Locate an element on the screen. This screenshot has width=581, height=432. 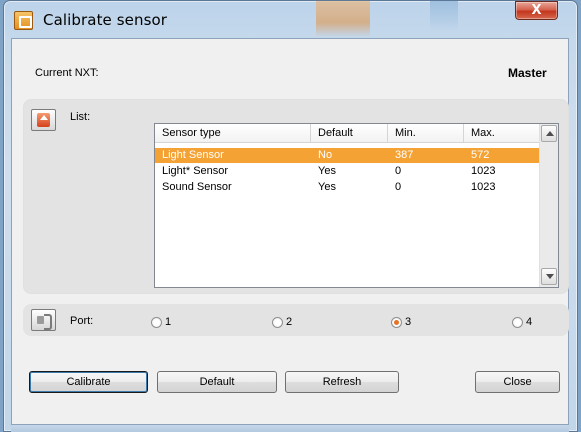
scroll-up-button is located at coordinates (549, 133).